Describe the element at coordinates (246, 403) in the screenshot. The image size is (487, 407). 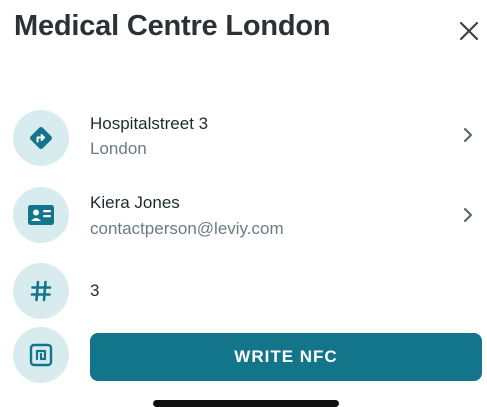
I see `home-indicator` at that location.